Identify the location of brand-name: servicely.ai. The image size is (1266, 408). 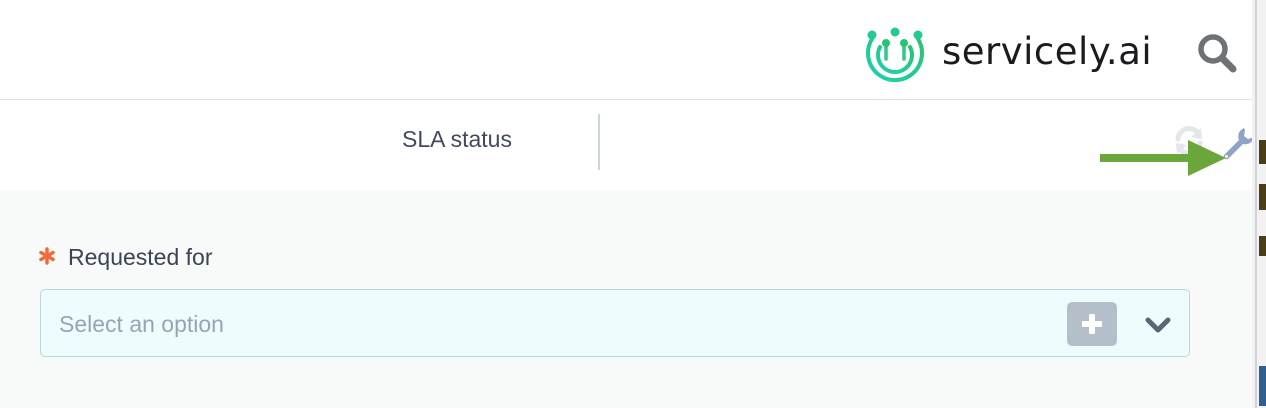
(1047, 51).